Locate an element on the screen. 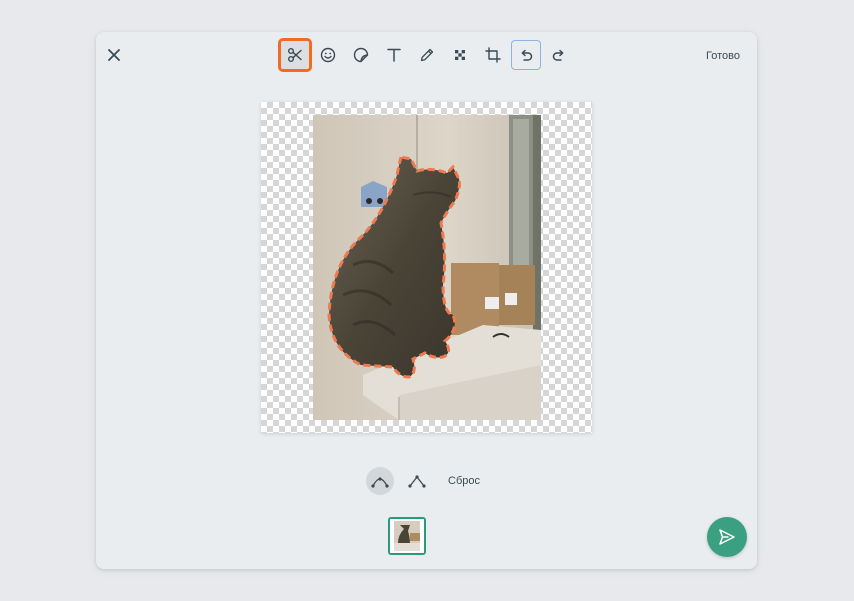  pencil-tool-button is located at coordinates (427, 55).